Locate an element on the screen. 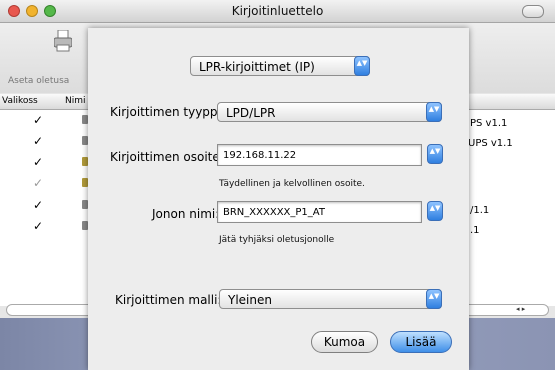  column-header-in-menu: Valikoss is located at coordinates (20, 101).